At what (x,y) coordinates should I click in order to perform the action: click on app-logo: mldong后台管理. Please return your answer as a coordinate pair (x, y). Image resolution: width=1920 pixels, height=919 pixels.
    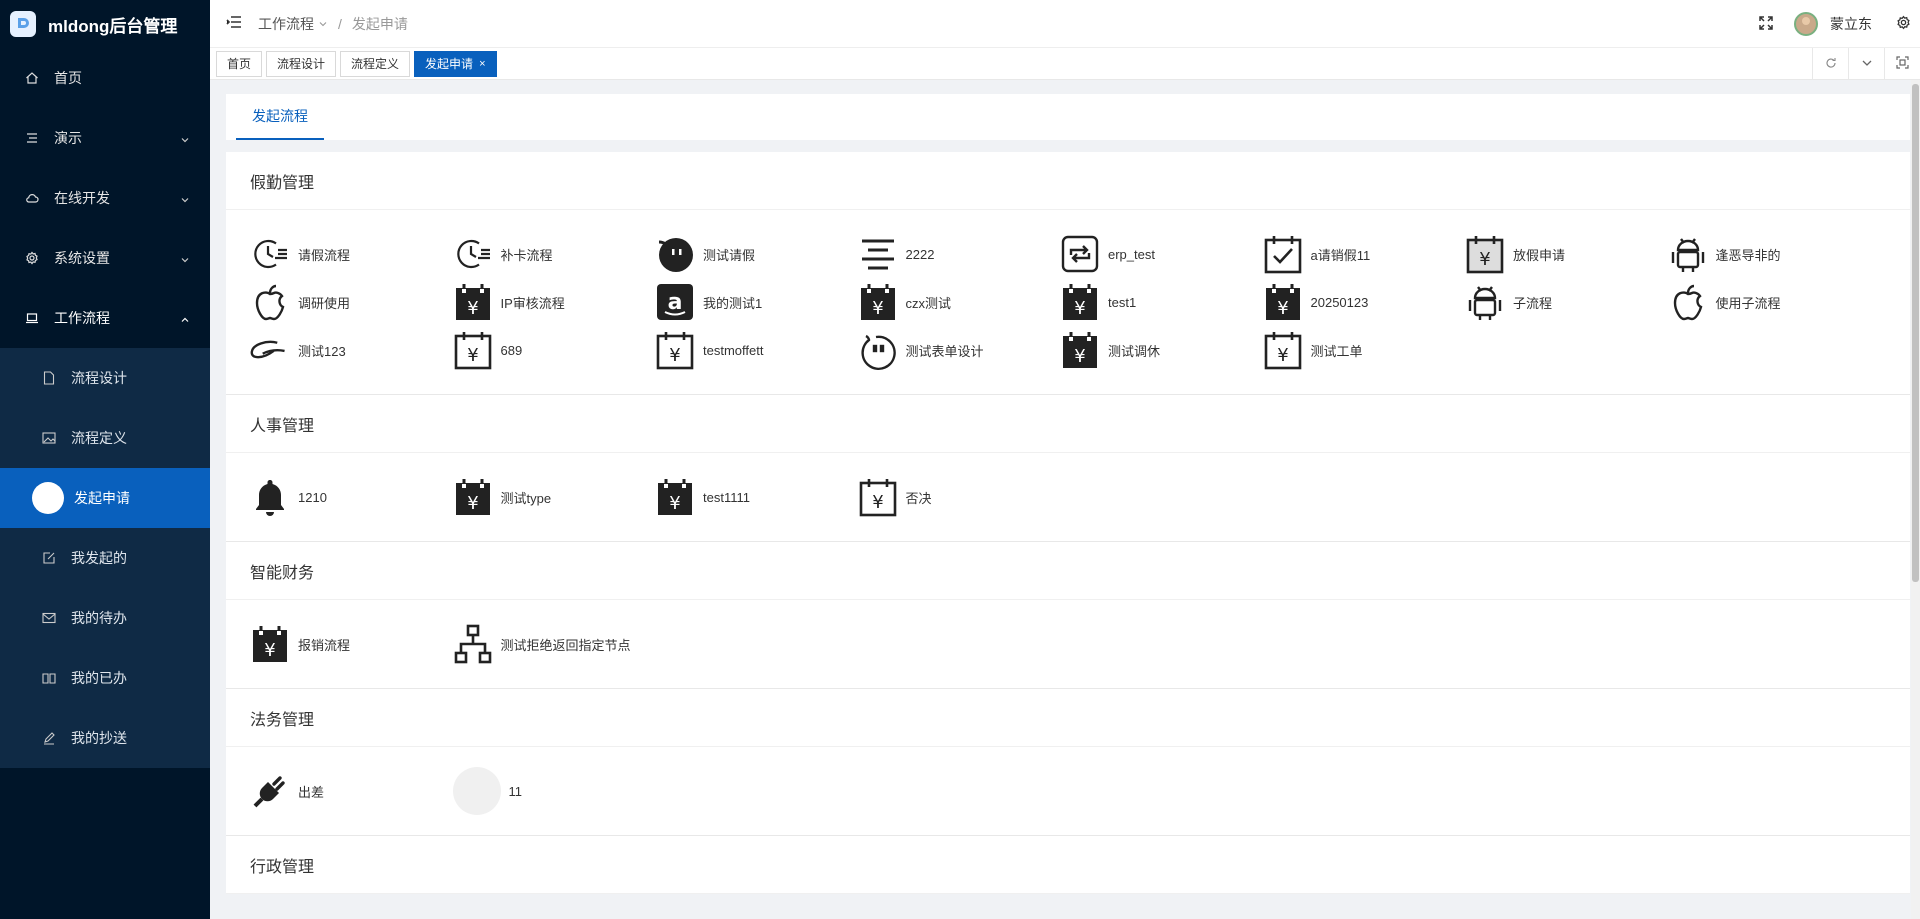
    Looking at the image, I should click on (105, 24).